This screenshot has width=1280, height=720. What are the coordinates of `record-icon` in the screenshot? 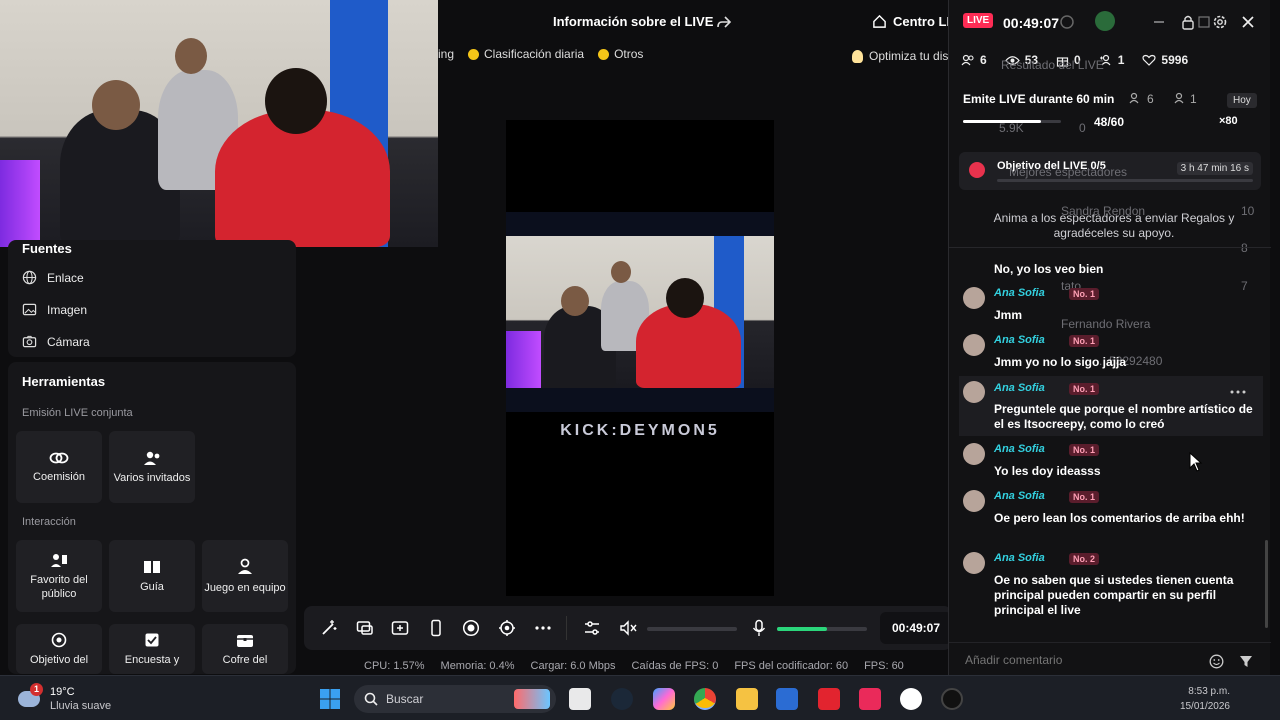 It's located at (471, 628).